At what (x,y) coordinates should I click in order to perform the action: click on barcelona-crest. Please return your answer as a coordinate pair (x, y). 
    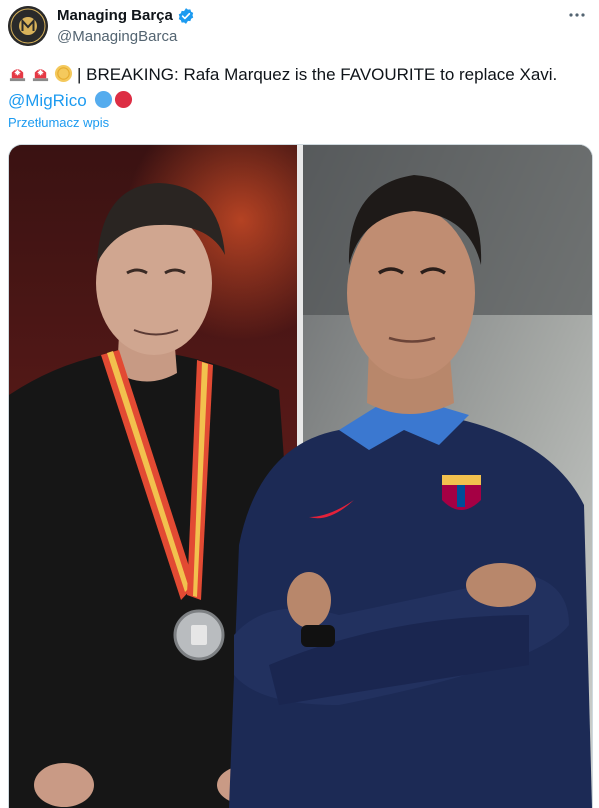
    Looking at the image, I should click on (461, 492).